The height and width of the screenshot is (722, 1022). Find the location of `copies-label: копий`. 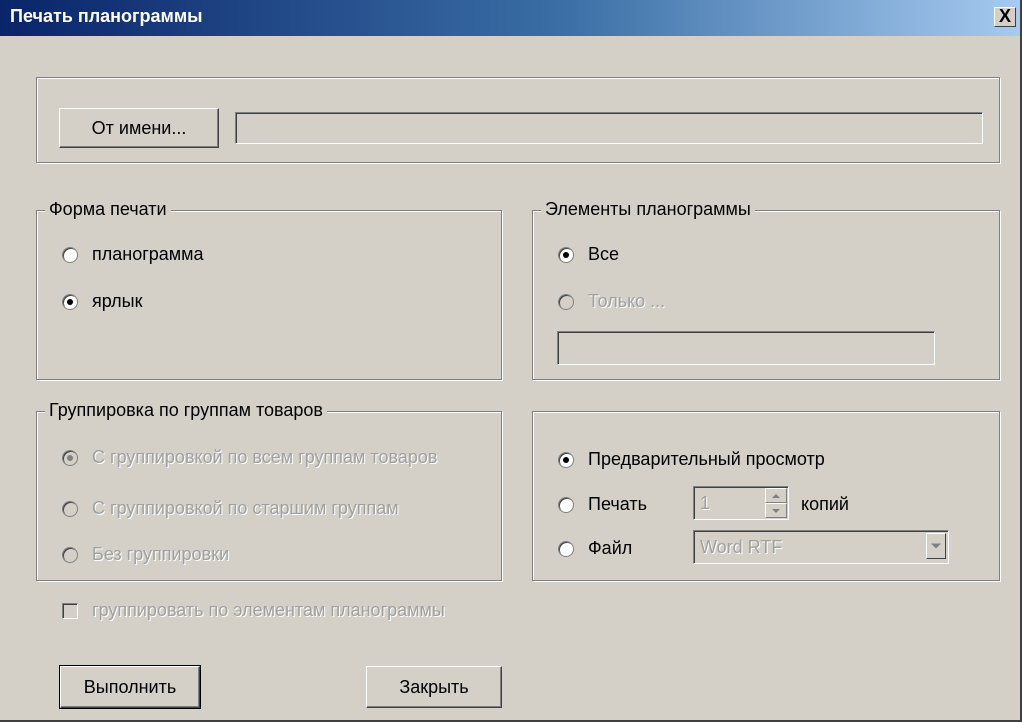

copies-label: копий is located at coordinates (825, 504).